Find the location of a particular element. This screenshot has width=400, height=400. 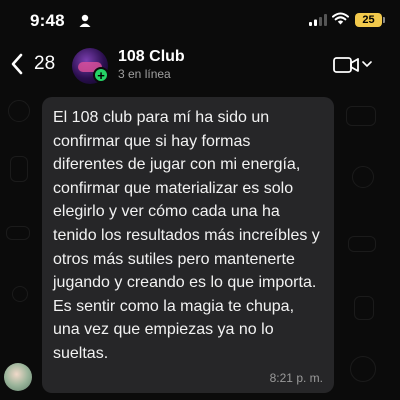

unread-chats-count: 28 is located at coordinates (44, 64).